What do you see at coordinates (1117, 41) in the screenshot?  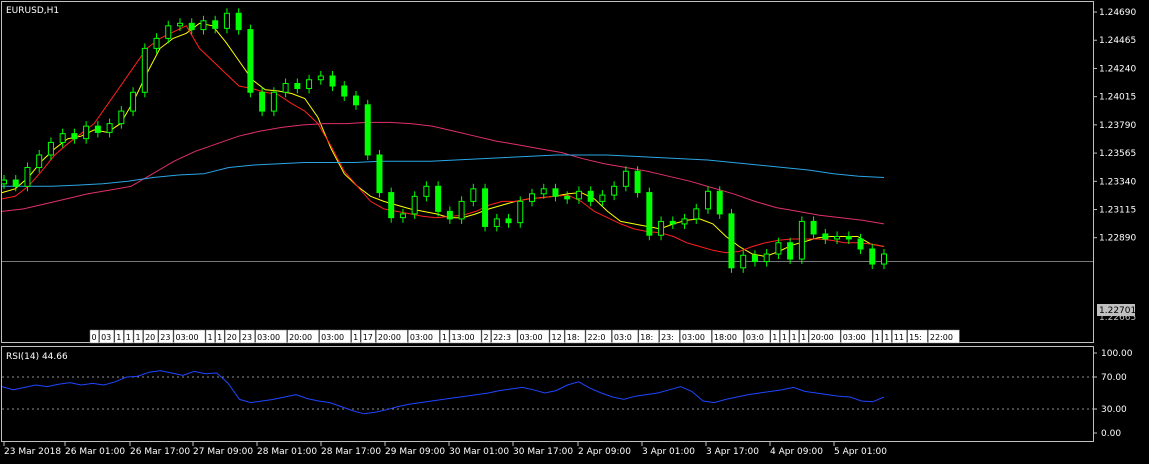 I see `price-tick-label: 1.24465` at bounding box center [1117, 41].